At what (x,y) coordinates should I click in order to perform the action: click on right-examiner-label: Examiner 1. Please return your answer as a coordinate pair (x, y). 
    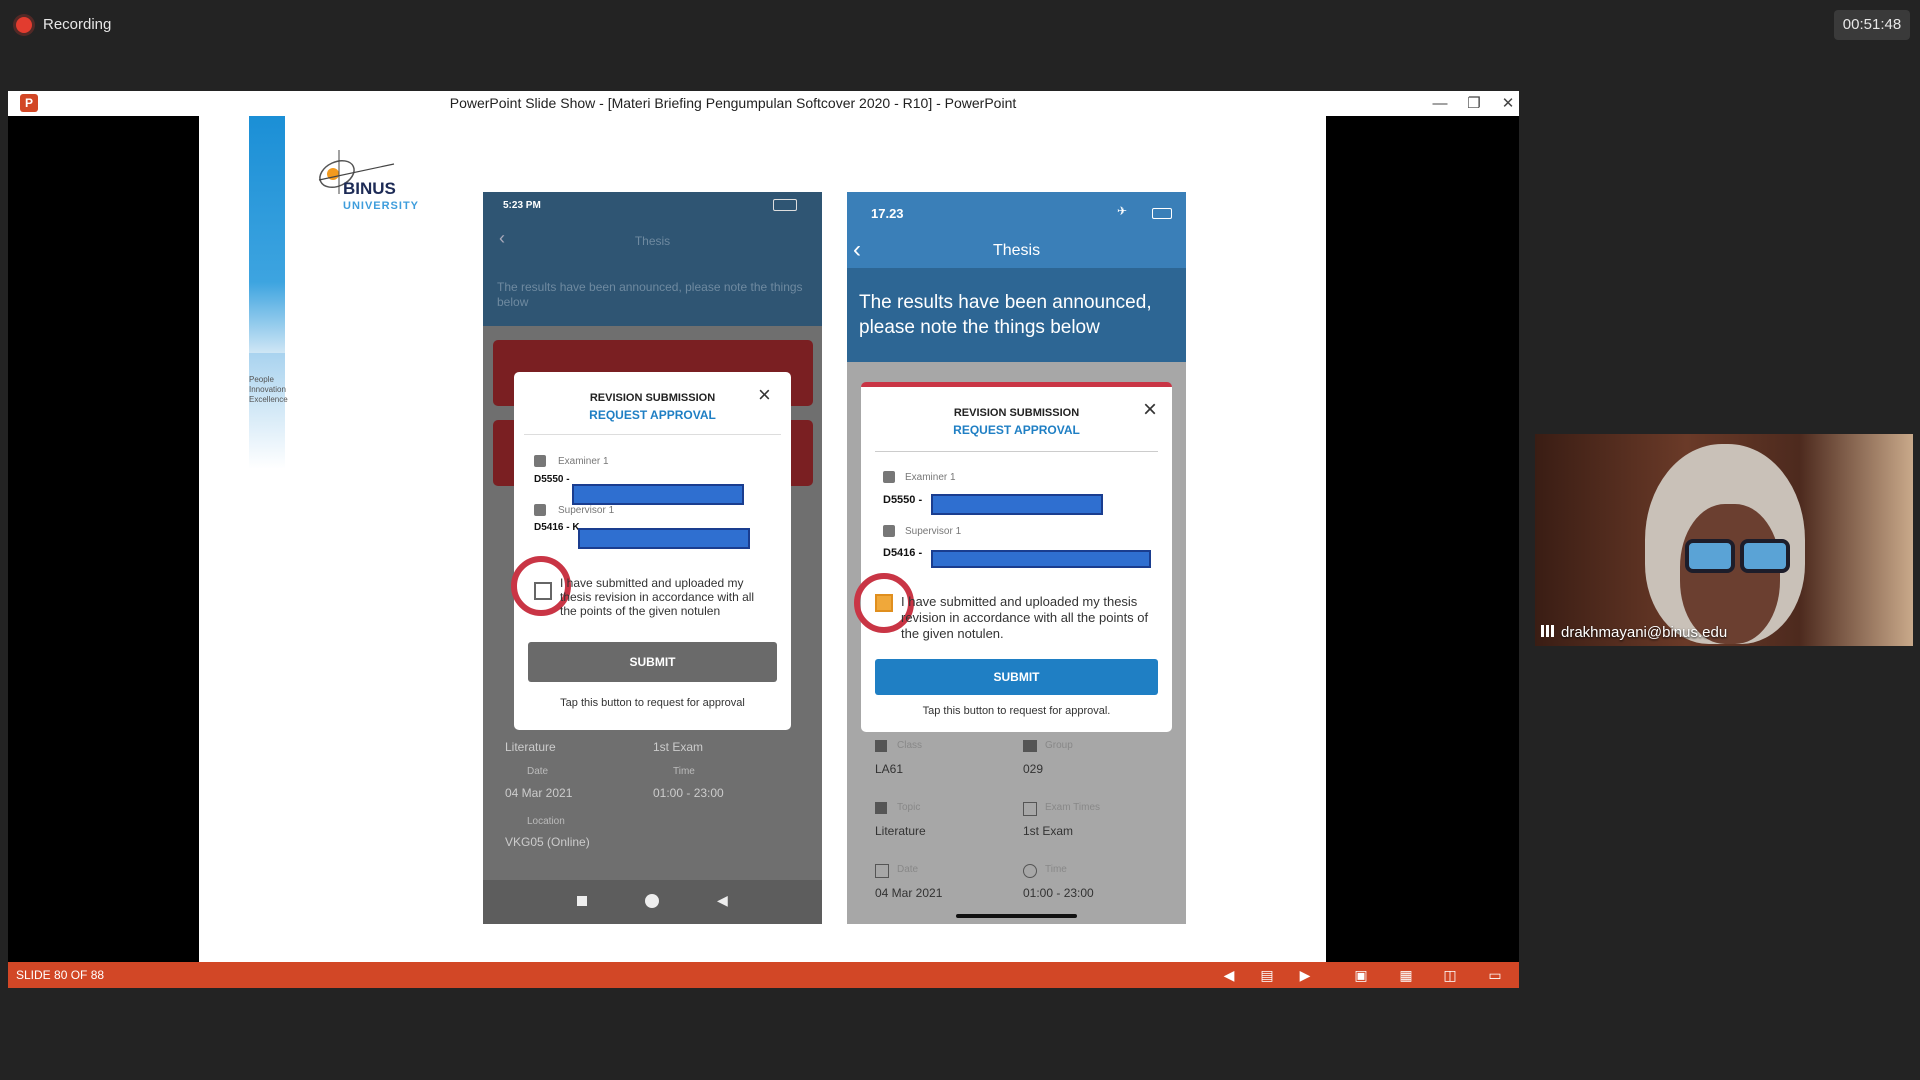
    Looking at the image, I should click on (930, 477).